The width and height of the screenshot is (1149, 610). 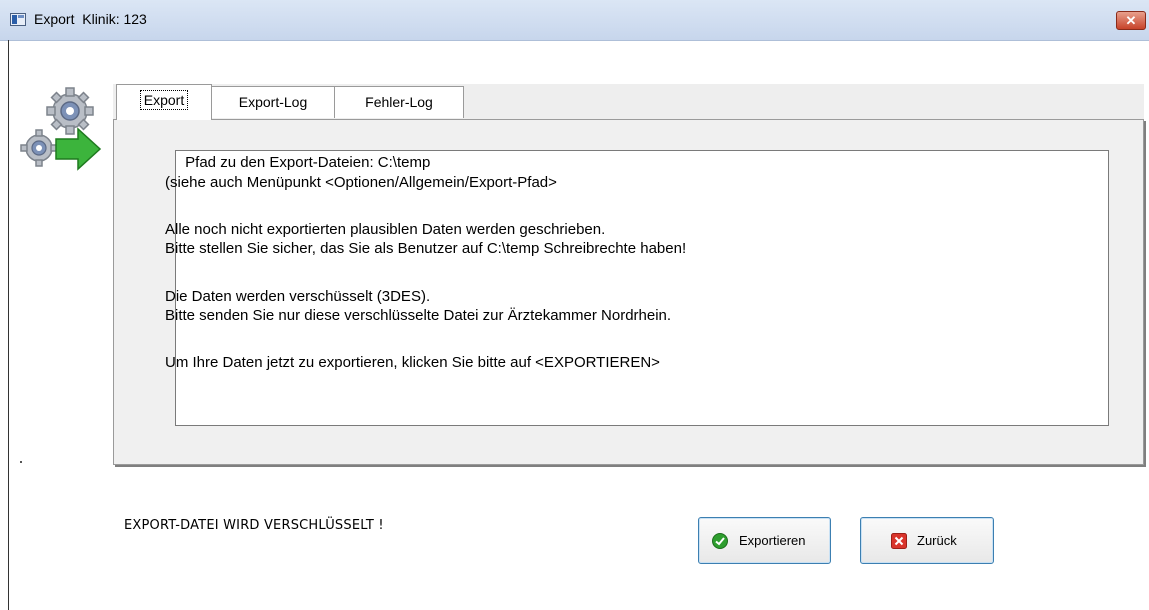 I want to click on window-app-icon, so click(x=18, y=19).